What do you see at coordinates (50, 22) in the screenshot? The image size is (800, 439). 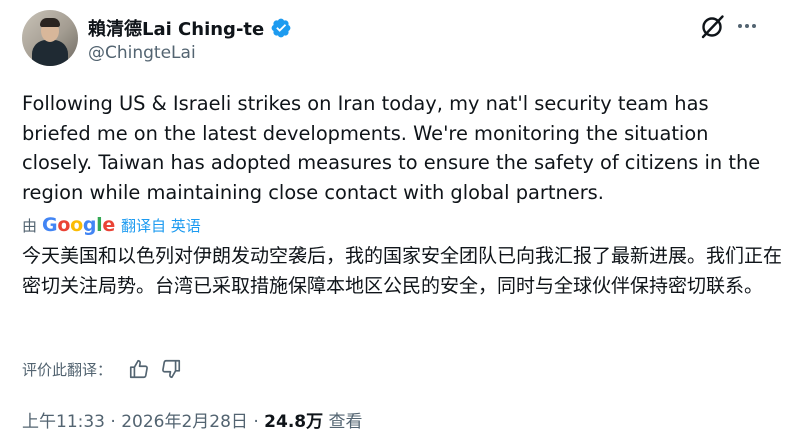 I see `avatar-hair` at bounding box center [50, 22].